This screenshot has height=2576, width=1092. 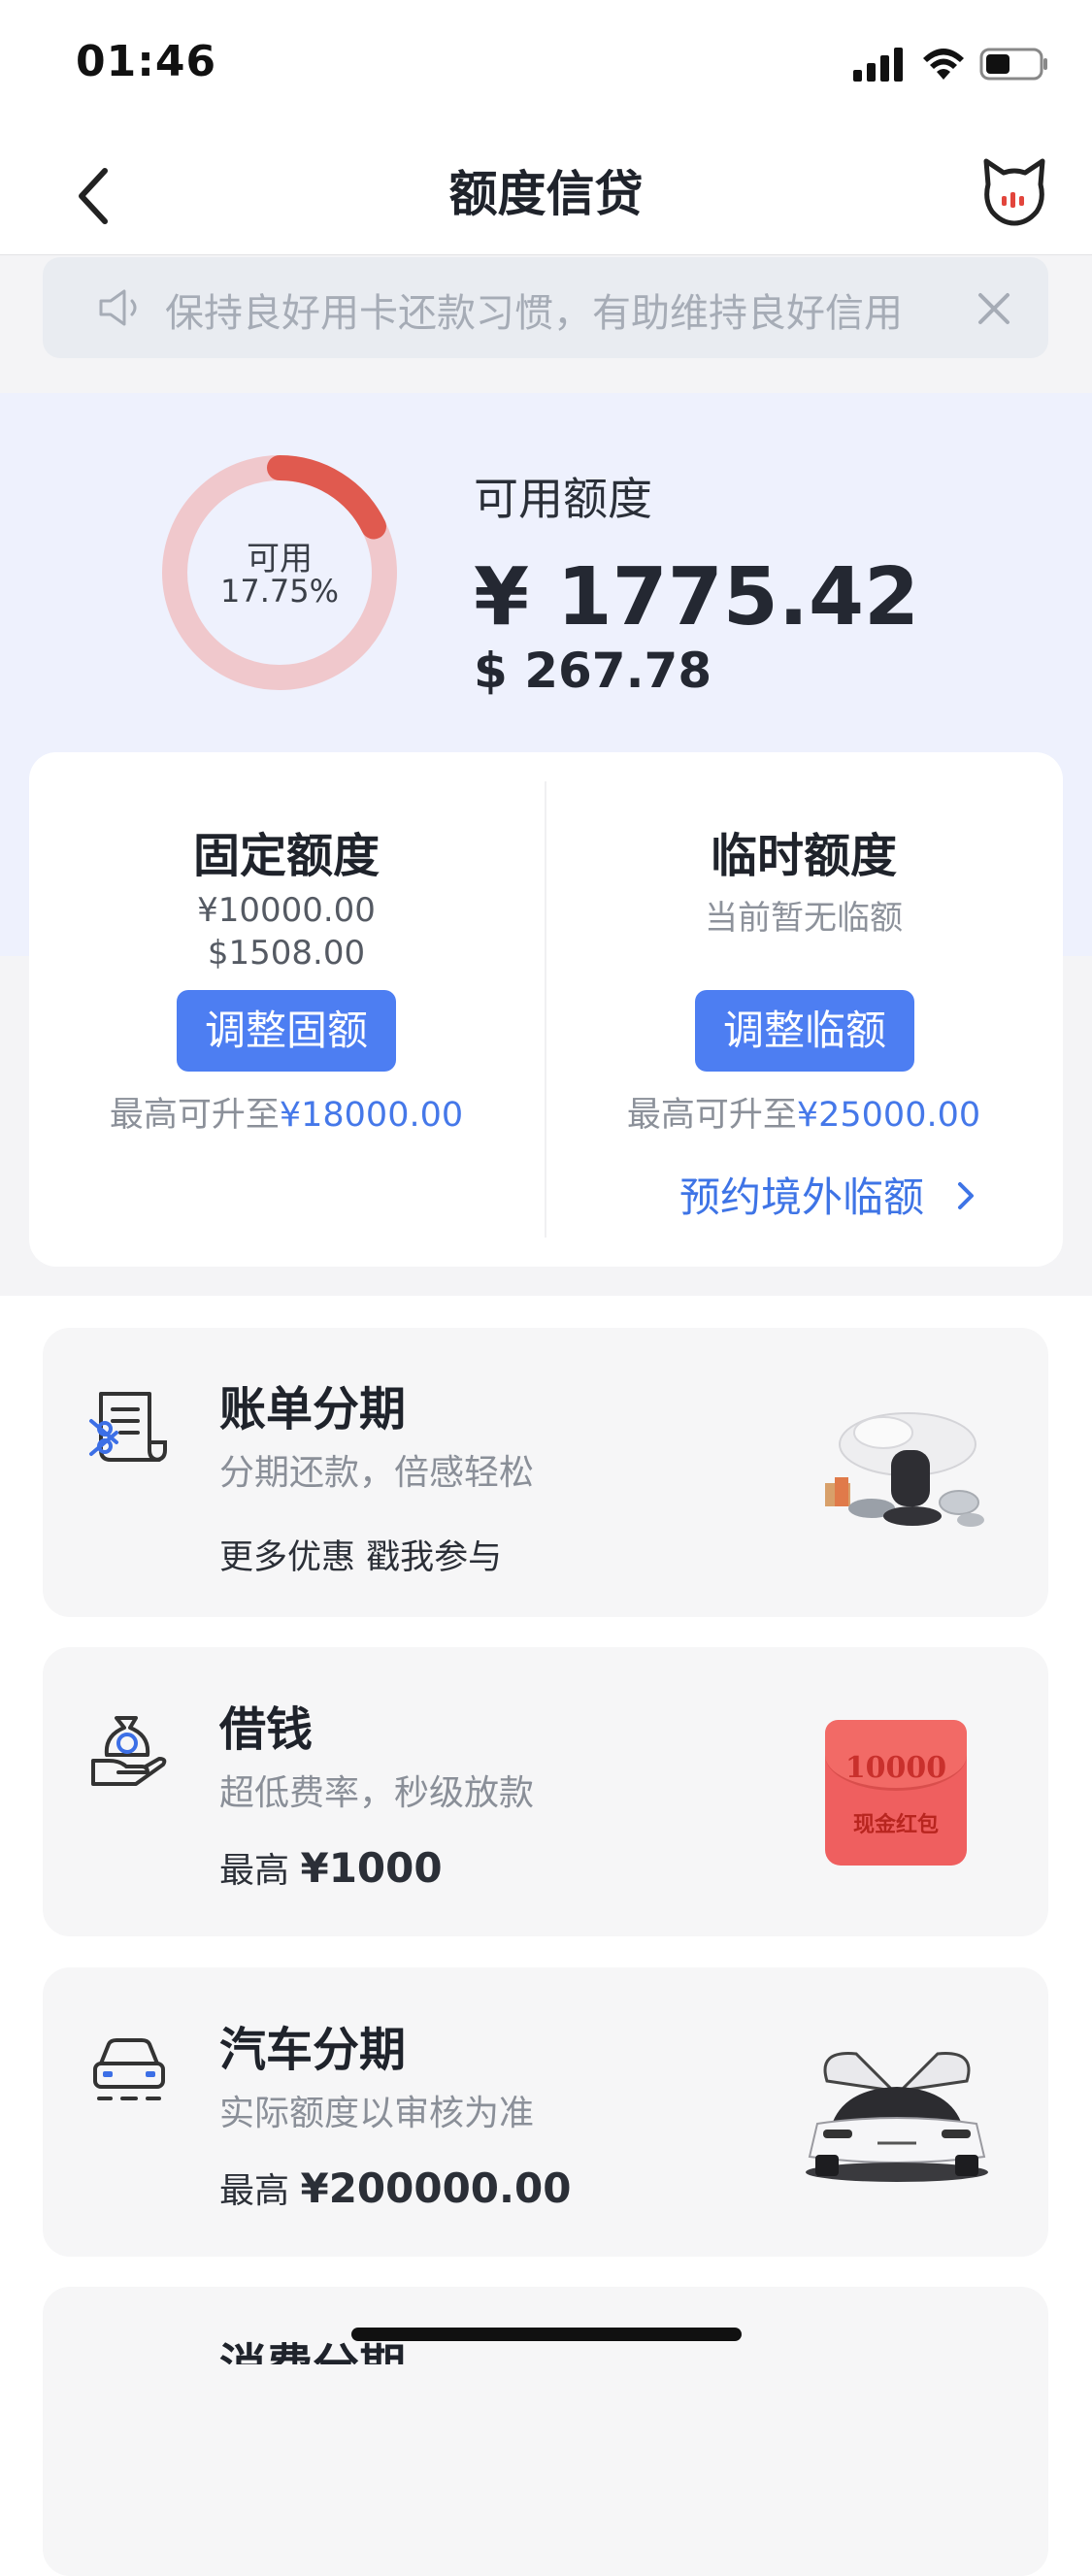 I want to click on borrow-amount-prefix: 最高, so click(x=254, y=1871).